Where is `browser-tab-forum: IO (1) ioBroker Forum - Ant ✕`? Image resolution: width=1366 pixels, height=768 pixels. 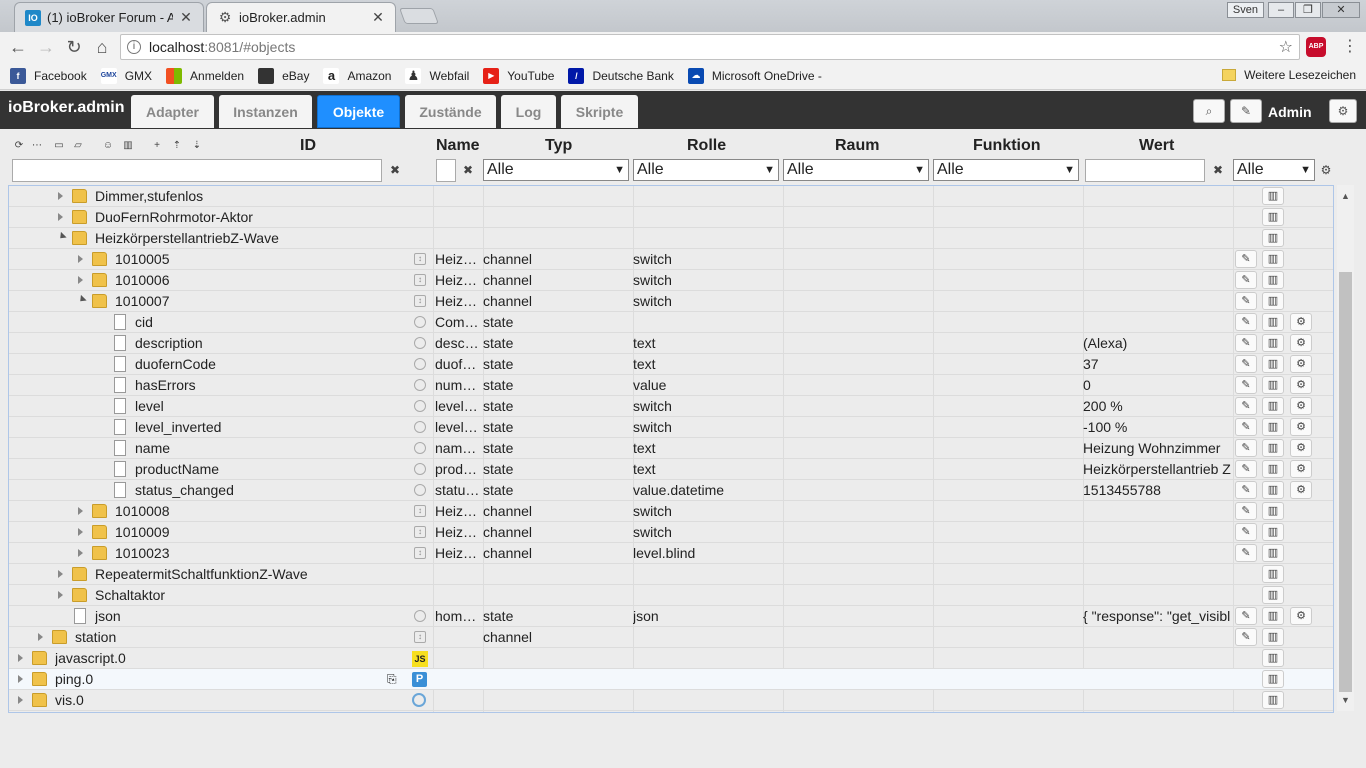
browser-tab-forum: IO (1) ioBroker Forum - Ant ✕ is located at coordinates (109, 17).